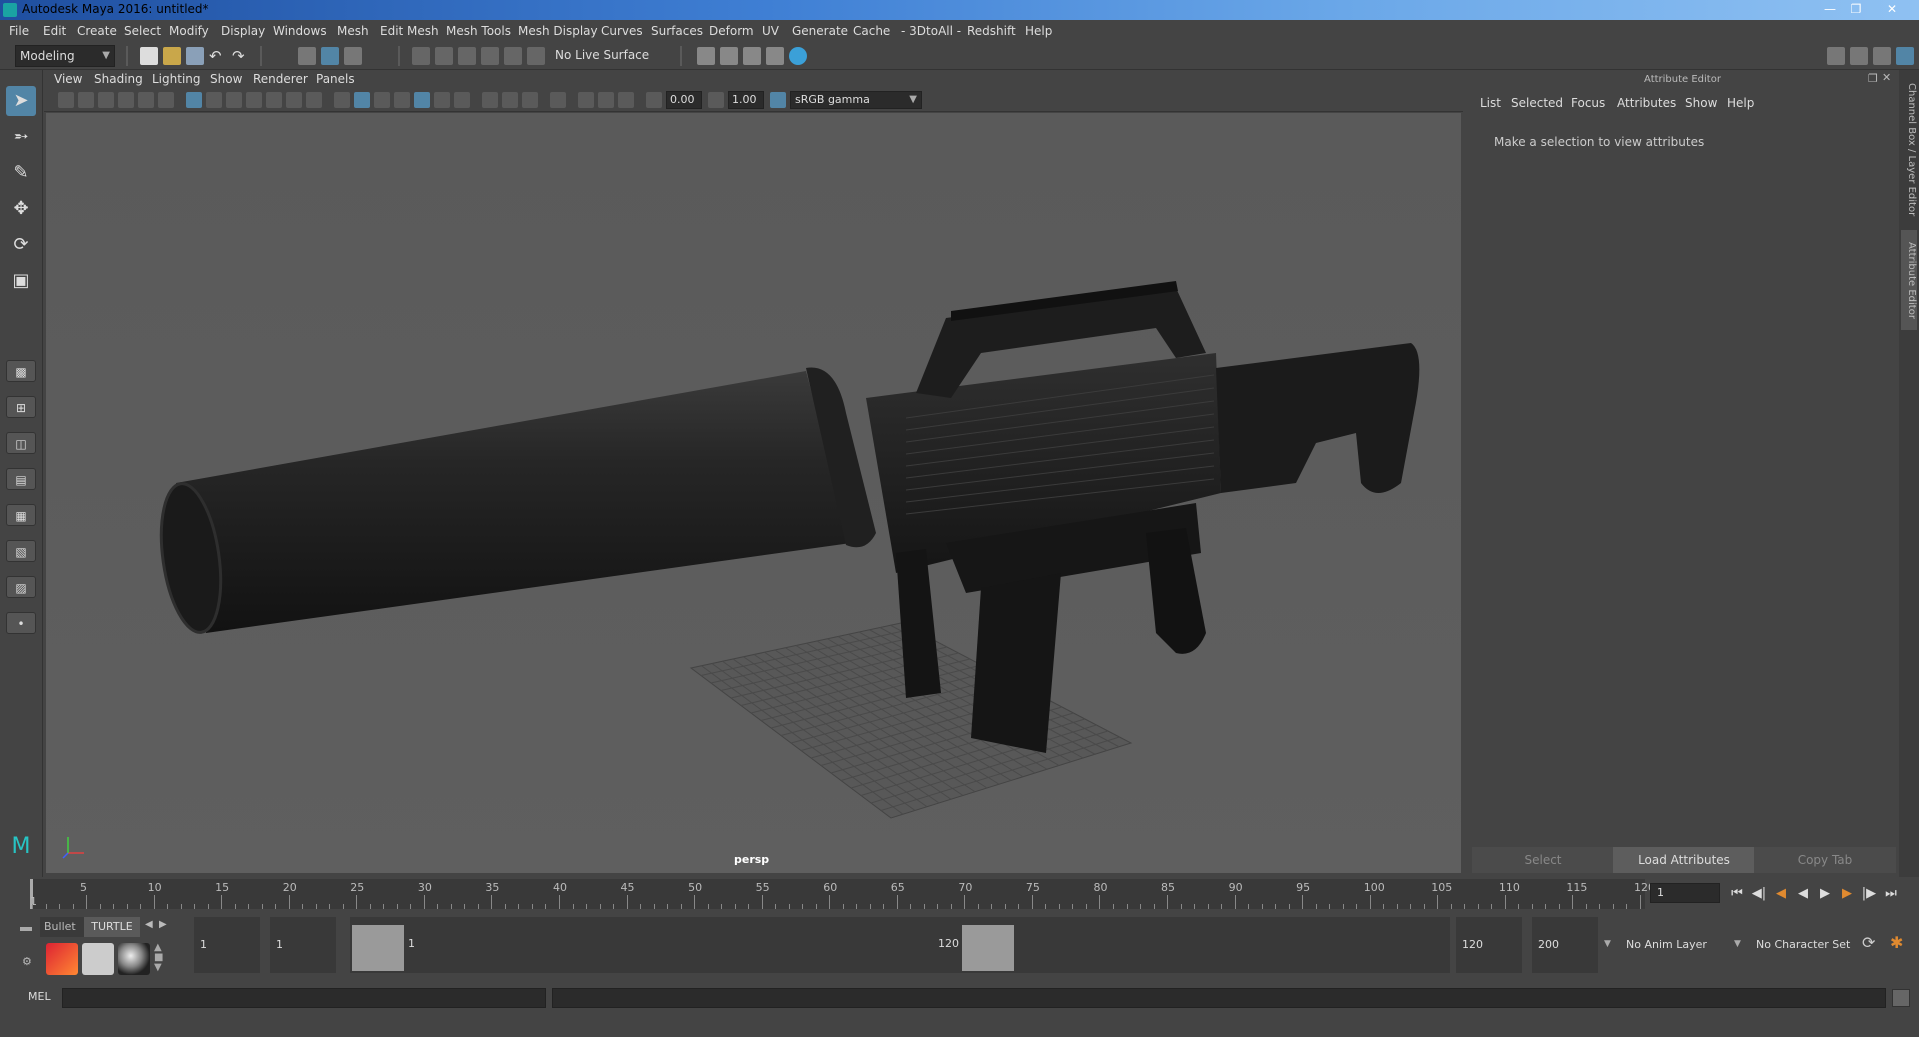 This screenshot has height=1037, width=1919. Describe the element at coordinates (770, 31) in the screenshot. I see `menu-uv: UV` at that location.